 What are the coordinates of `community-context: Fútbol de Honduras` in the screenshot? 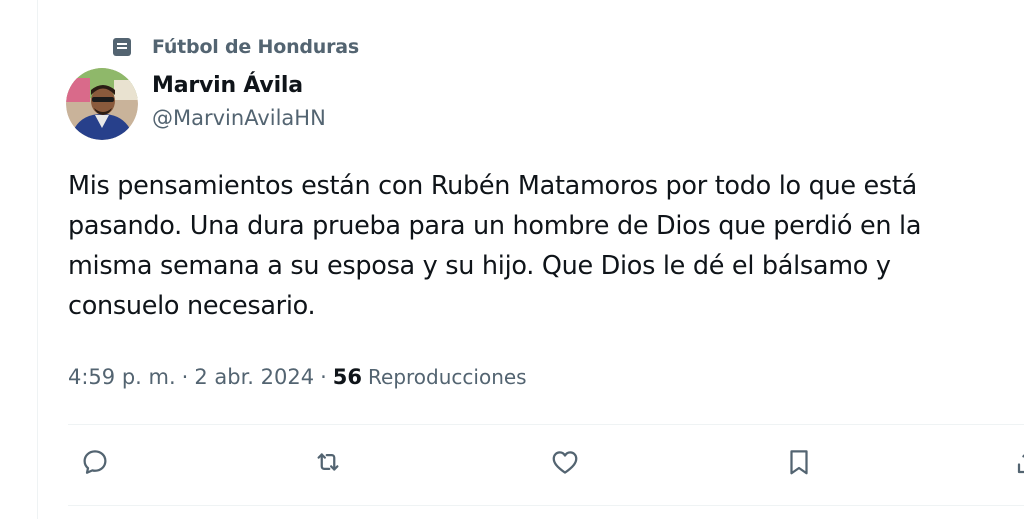 It's located at (235, 47).